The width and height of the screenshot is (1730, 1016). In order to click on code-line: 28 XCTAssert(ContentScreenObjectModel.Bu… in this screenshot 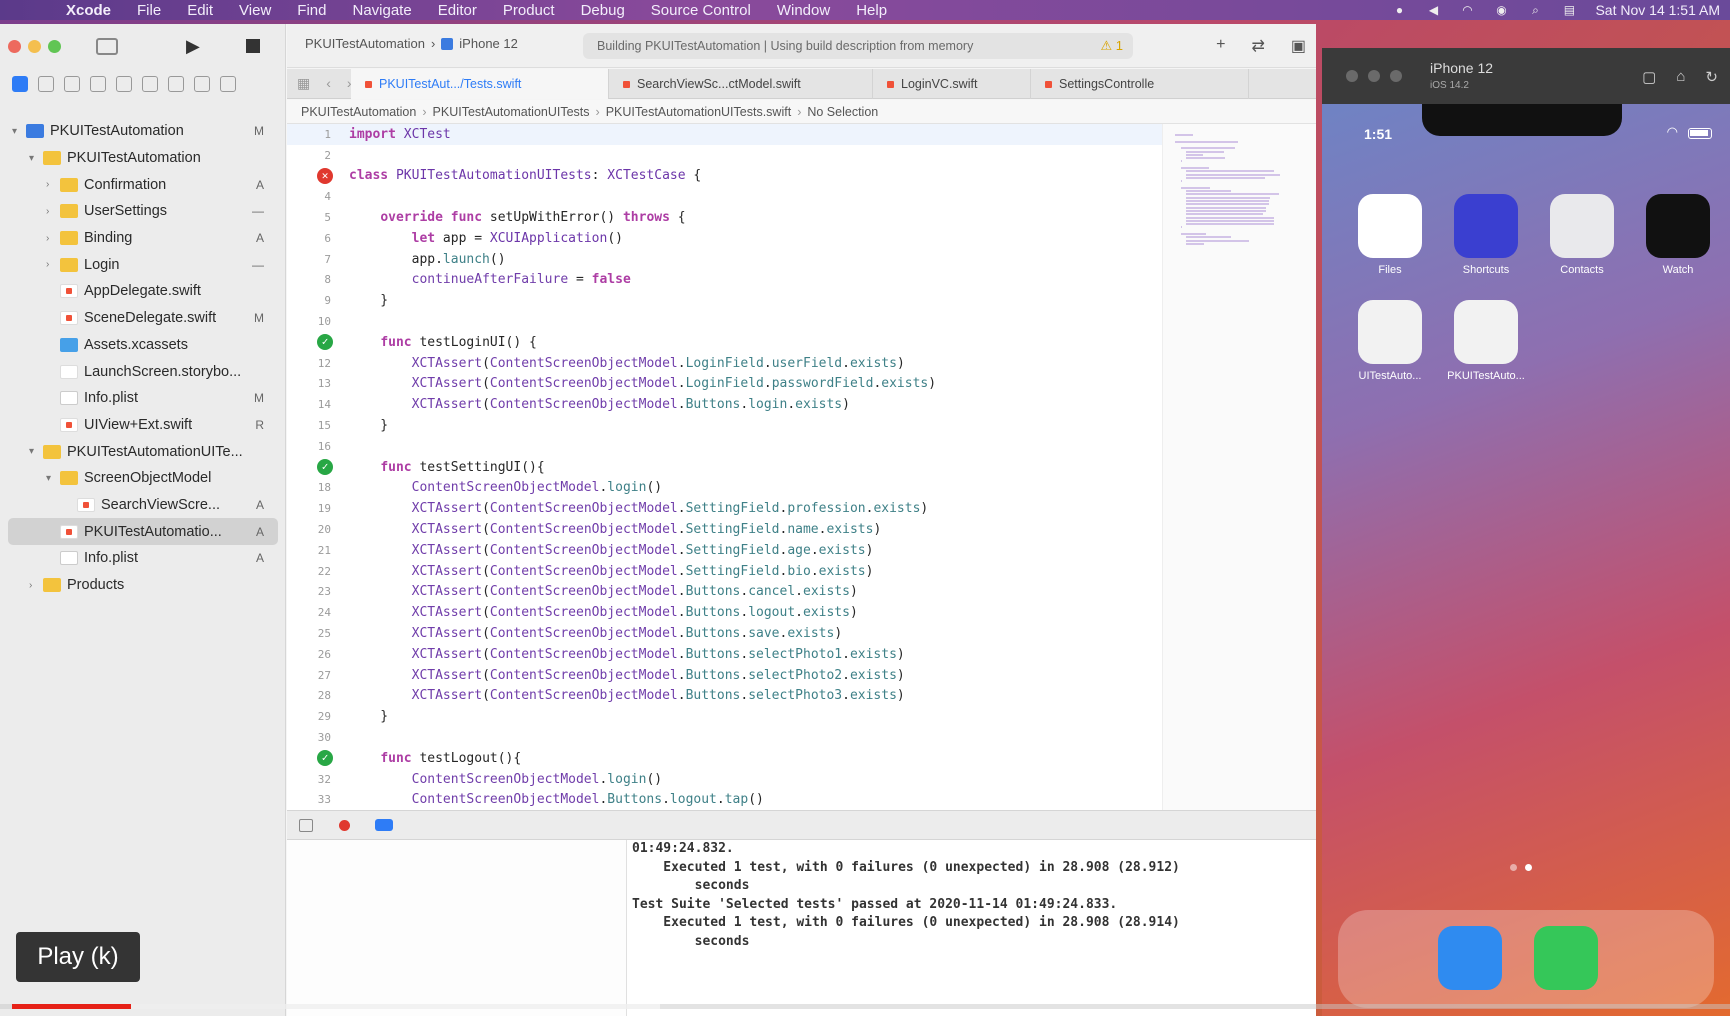, I will do `click(724, 696)`.